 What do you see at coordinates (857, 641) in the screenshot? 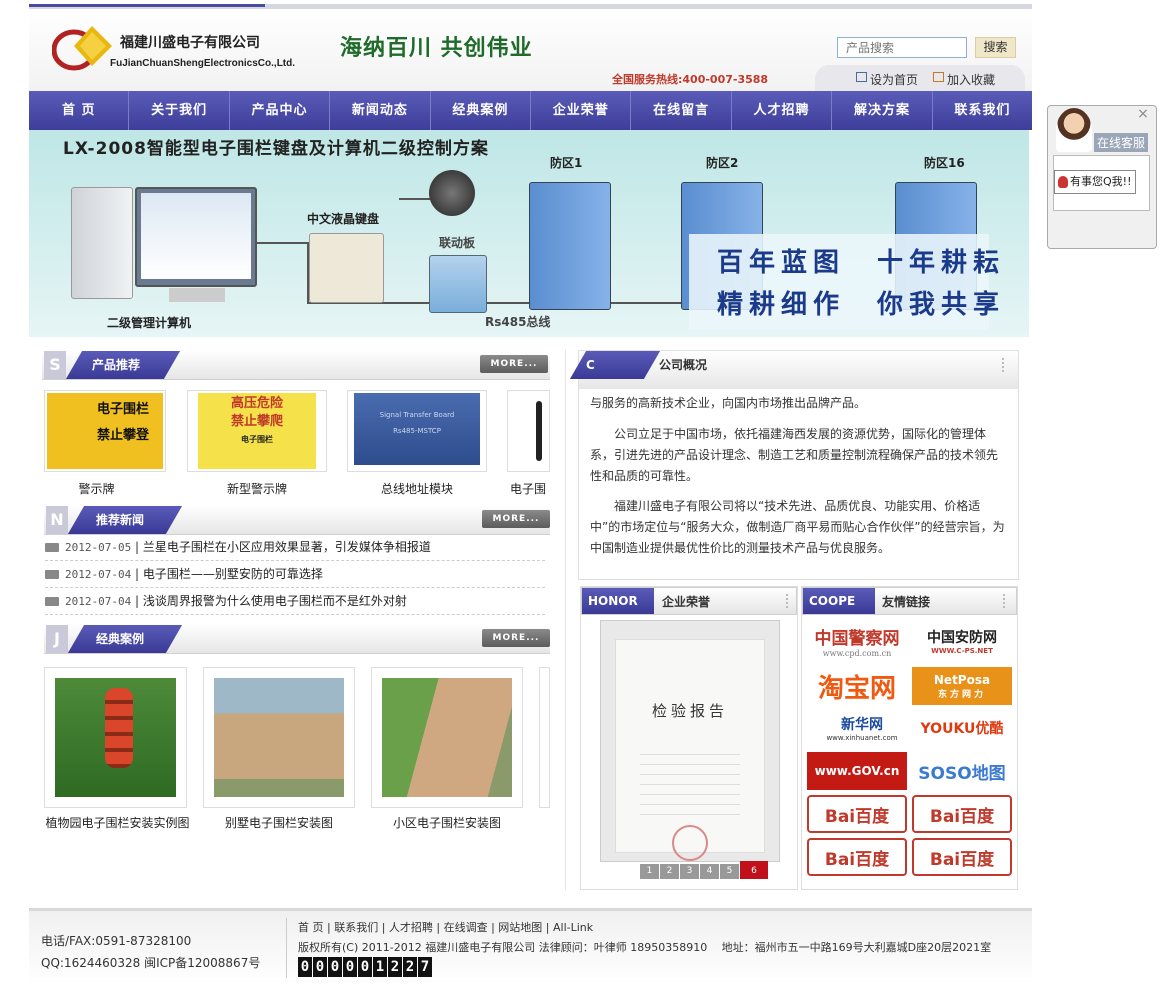
I see `link-cpd: 中国警察网 www.cpd.com.cn` at bounding box center [857, 641].